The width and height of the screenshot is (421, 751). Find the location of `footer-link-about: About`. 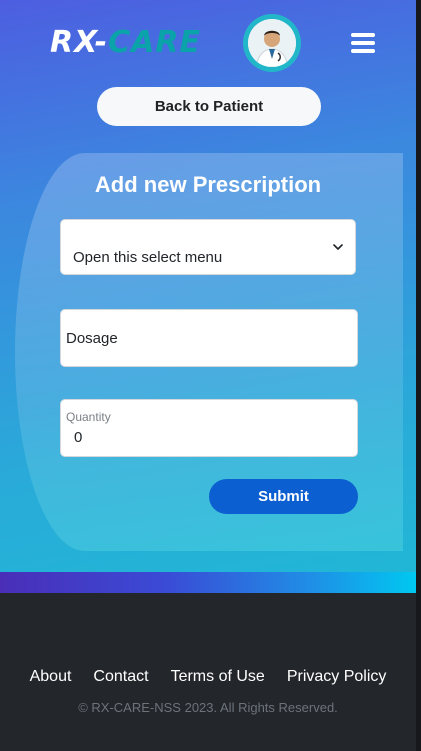

footer-link-about: About is located at coordinates (51, 677).